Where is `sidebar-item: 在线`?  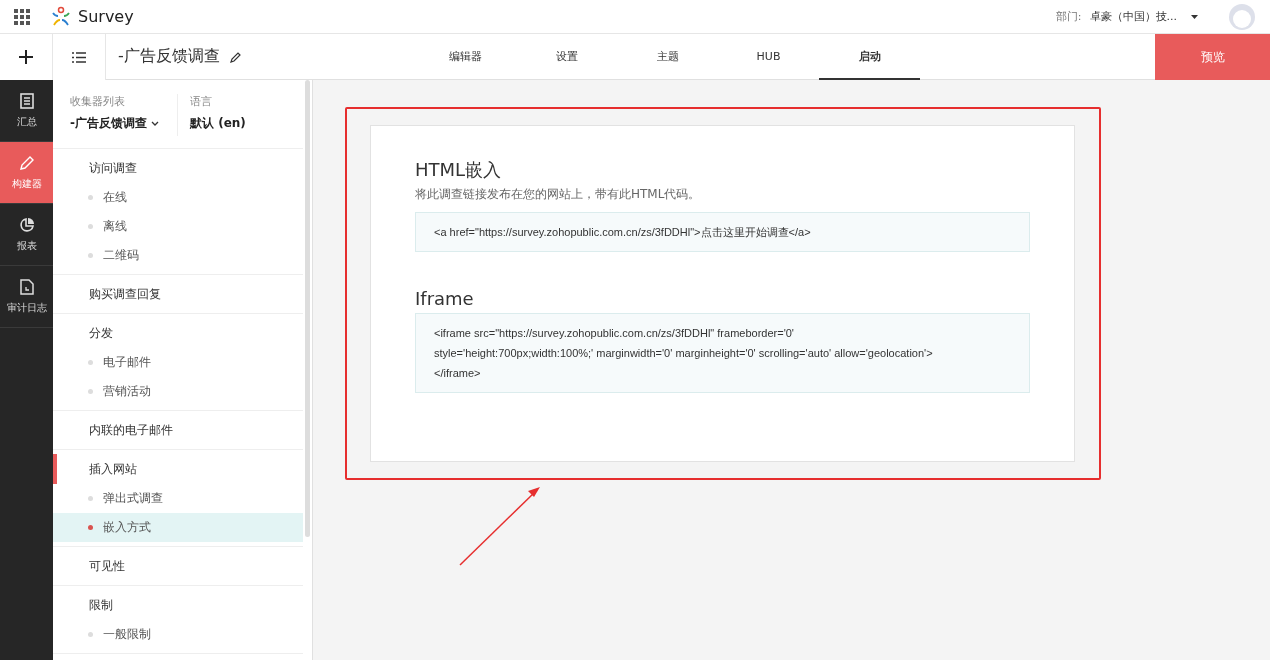 sidebar-item: 在线 is located at coordinates (178, 197).